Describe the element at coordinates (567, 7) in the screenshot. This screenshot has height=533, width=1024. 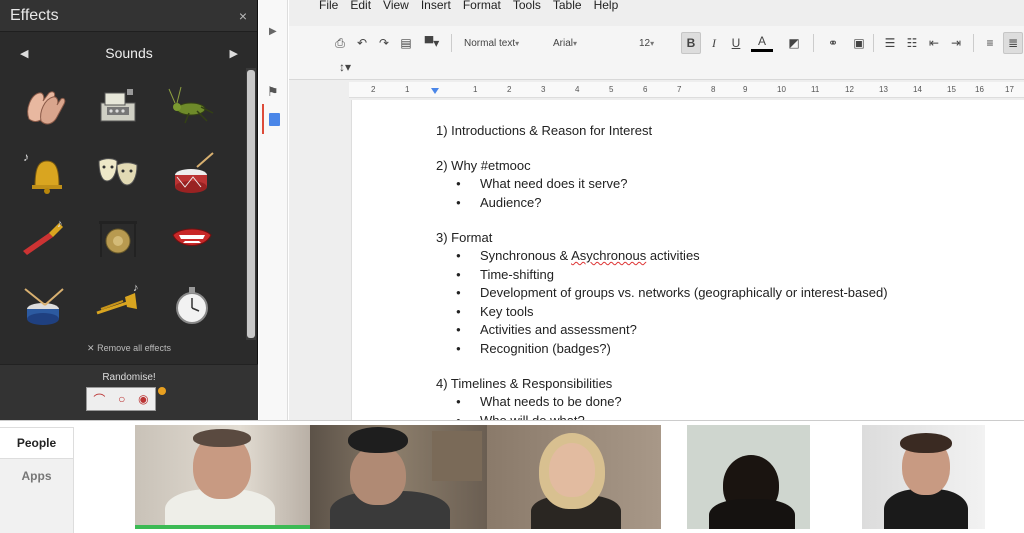
I see `menu-table: Table` at that location.